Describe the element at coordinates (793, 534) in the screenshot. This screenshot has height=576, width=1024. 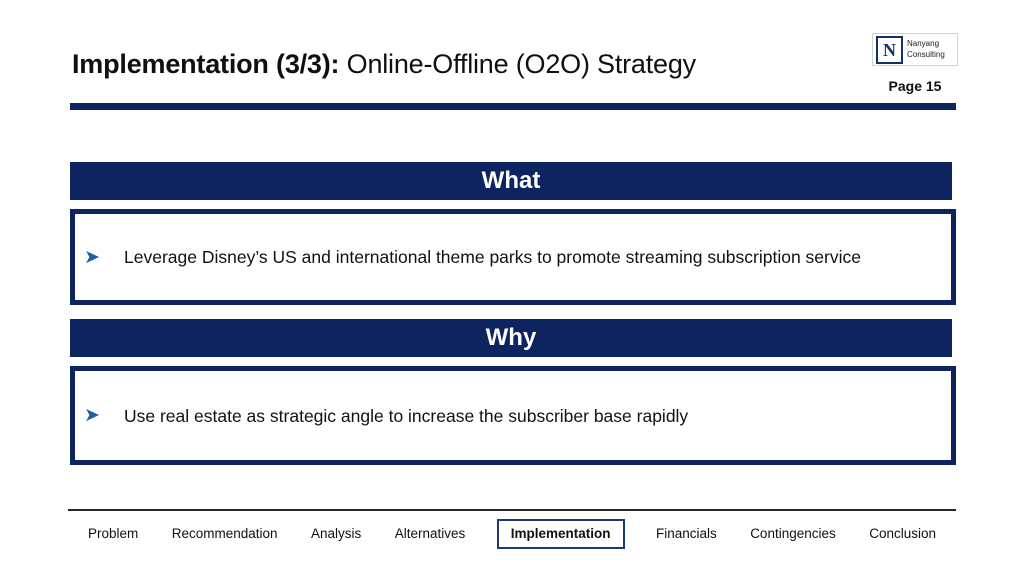
I see `nav-item-contingencies: Contingencies` at that location.